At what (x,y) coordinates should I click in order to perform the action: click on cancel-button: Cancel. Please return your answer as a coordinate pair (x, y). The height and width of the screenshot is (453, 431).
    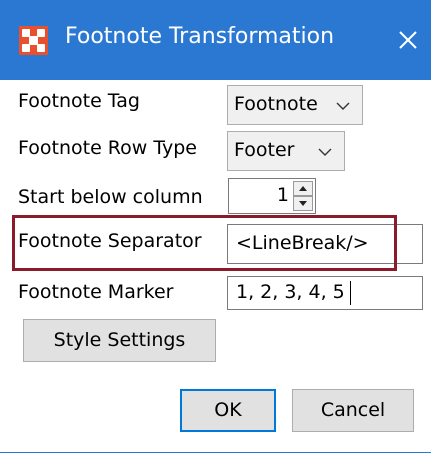
    Looking at the image, I should click on (353, 410).